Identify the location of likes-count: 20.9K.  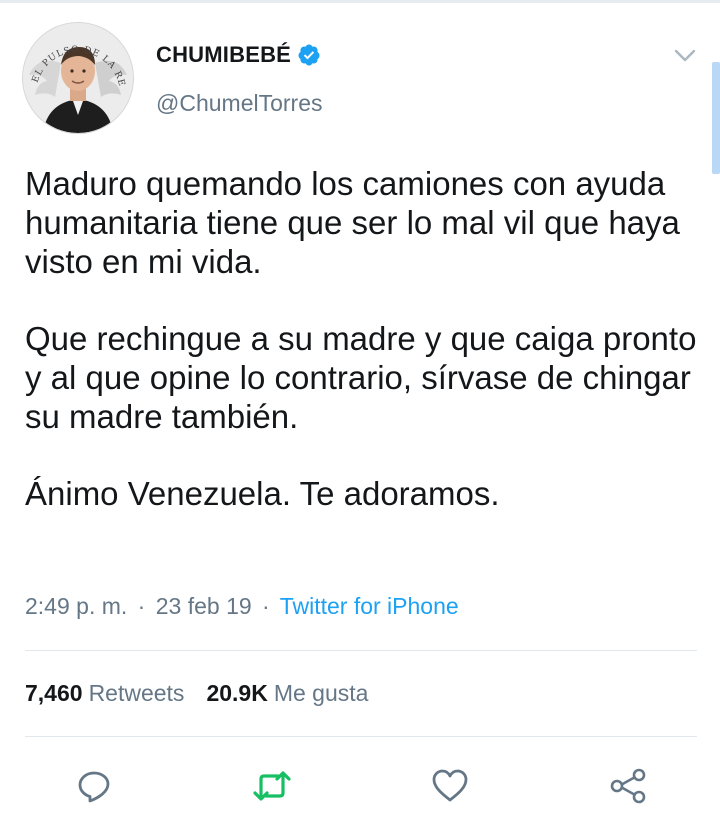
(237, 693).